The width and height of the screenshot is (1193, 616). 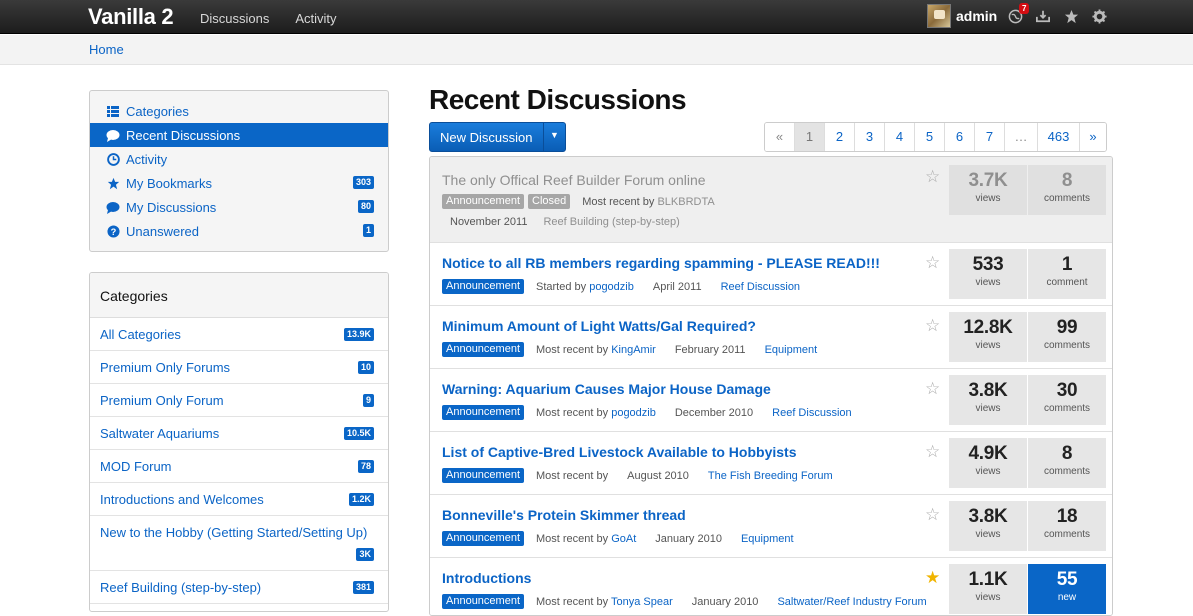 What do you see at coordinates (939, 16) in the screenshot?
I see `avatar` at bounding box center [939, 16].